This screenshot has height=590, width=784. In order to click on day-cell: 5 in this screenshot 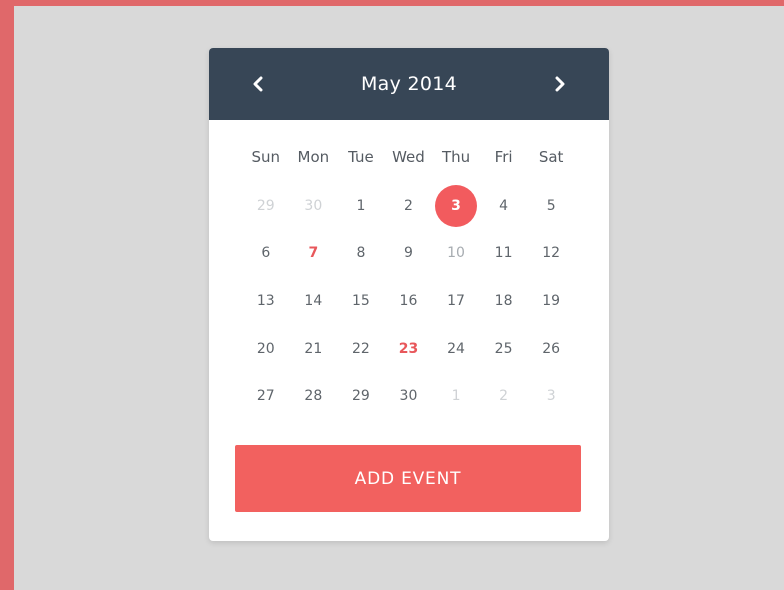, I will do `click(551, 206)`.